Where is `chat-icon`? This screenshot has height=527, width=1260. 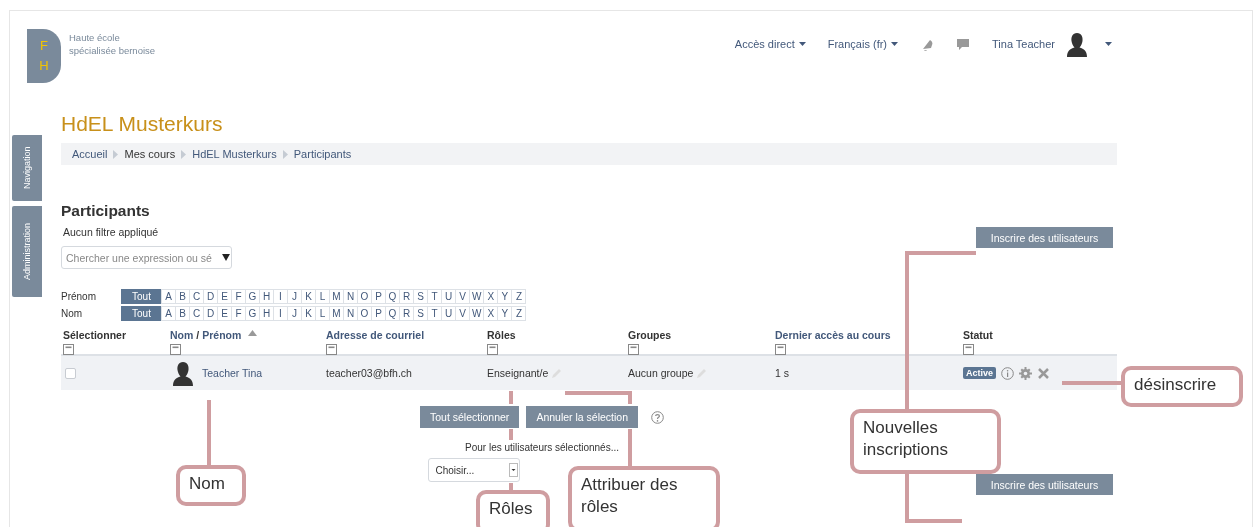
chat-icon is located at coordinates (963, 44).